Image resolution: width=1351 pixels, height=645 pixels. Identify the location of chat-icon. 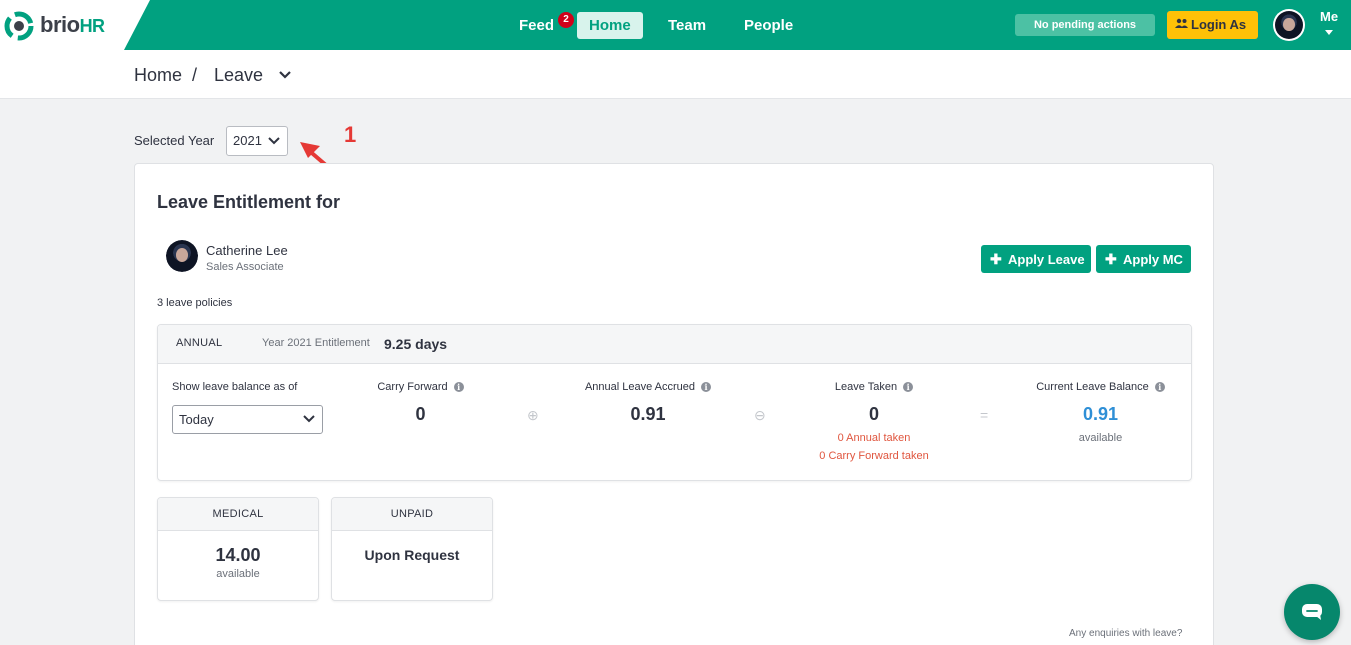
(1312, 612).